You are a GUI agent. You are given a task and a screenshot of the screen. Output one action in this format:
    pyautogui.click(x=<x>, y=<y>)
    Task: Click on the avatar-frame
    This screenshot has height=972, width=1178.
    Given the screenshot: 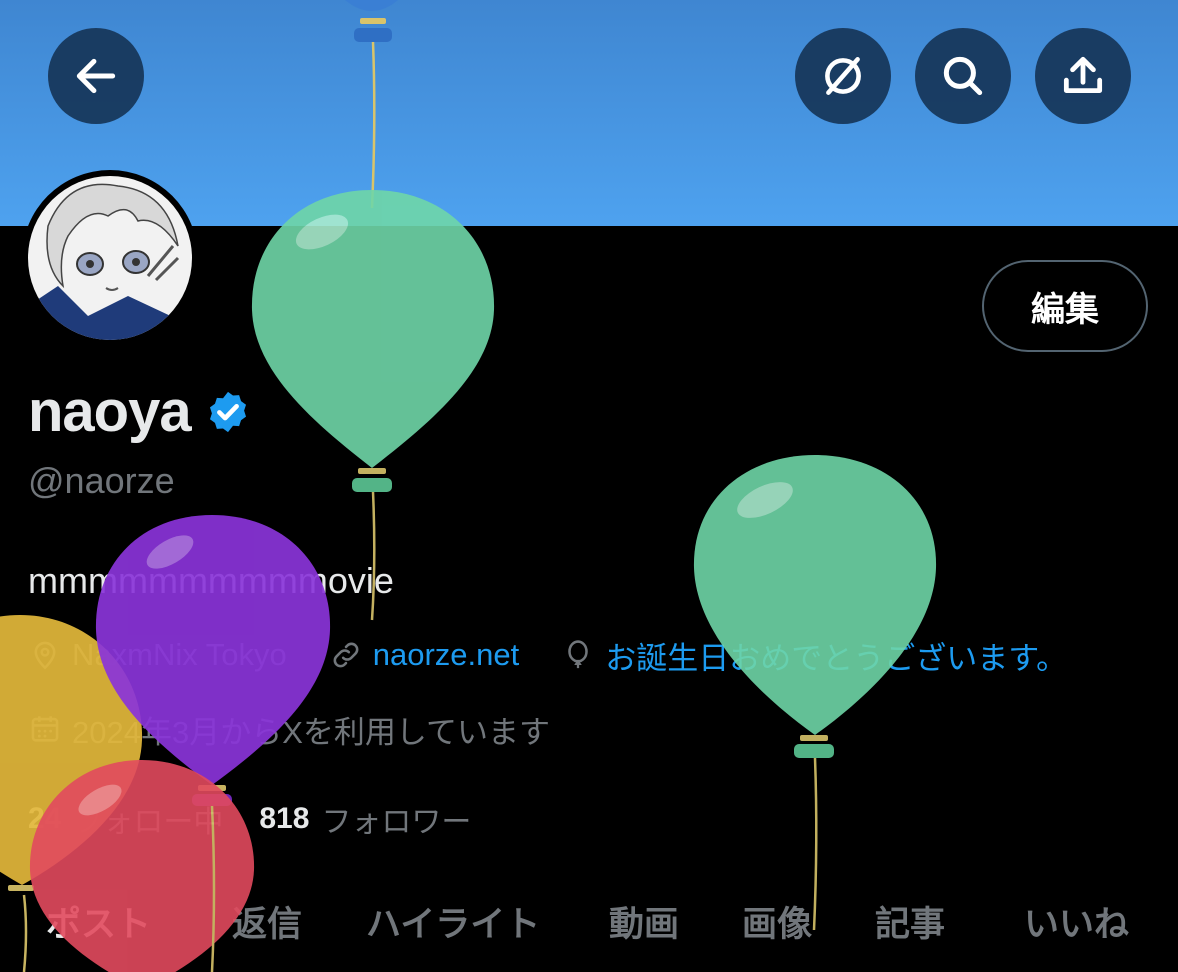 What is the action you would take?
    pyautogui.click(x=110, y=258)
    